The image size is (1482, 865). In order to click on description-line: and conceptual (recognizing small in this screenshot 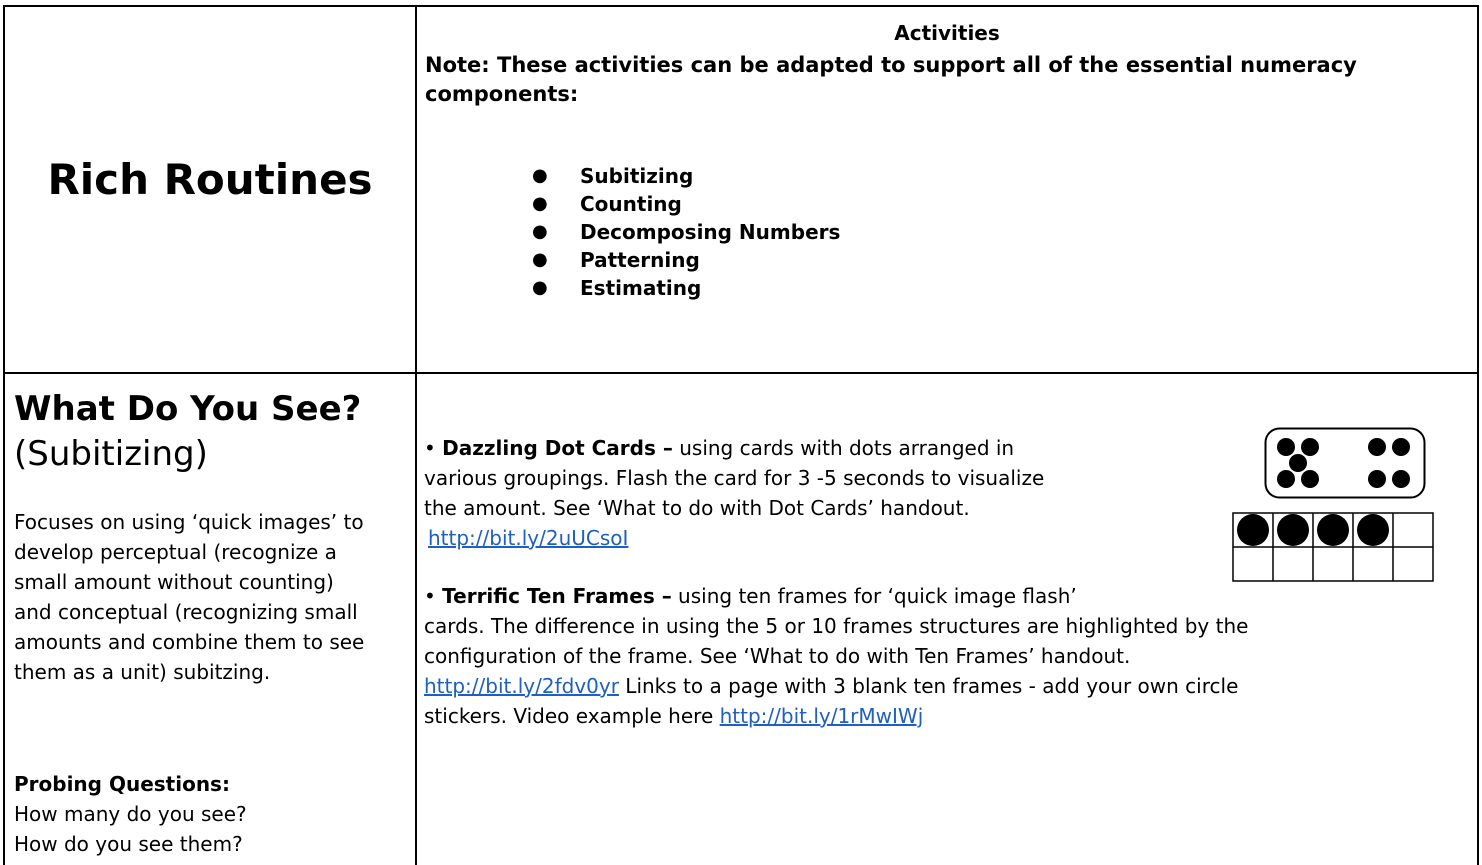, I will do `click(186, 612)`.